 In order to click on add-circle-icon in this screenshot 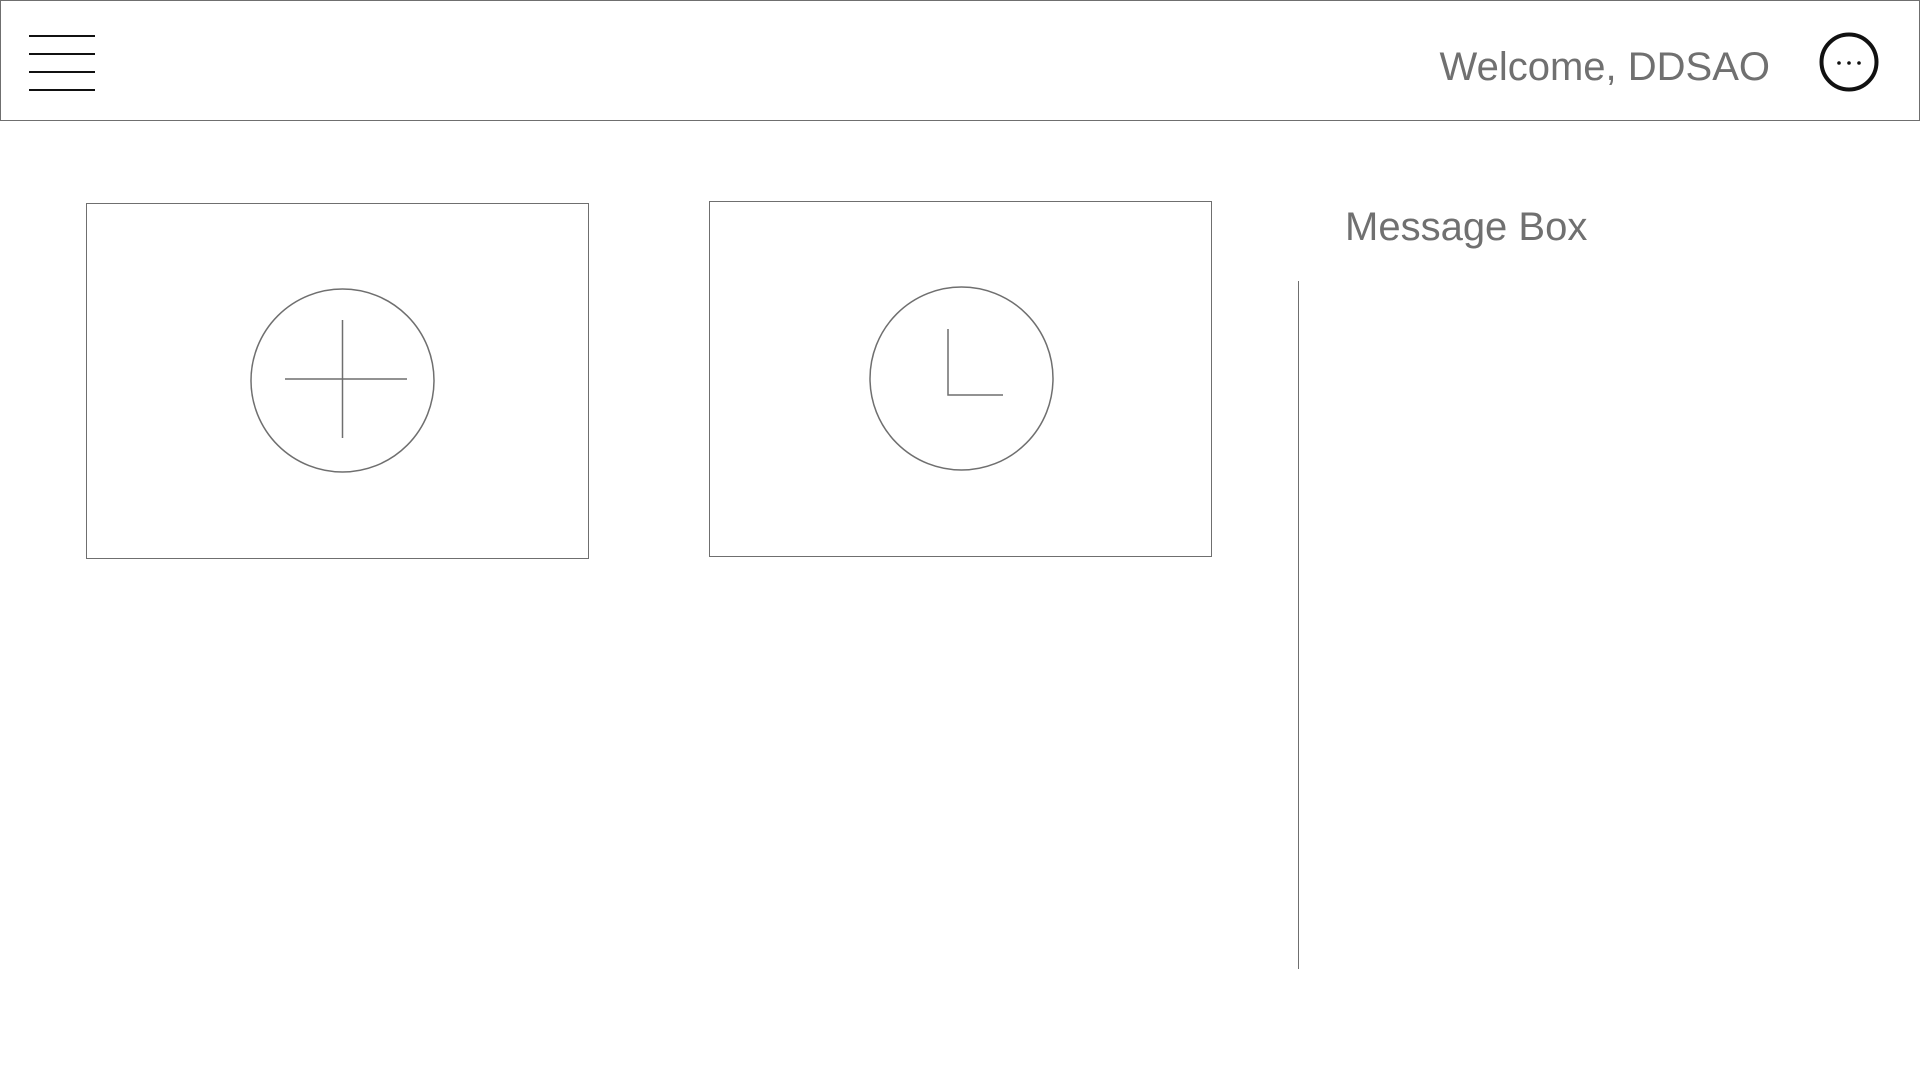, I will do `click(342, 380)`.